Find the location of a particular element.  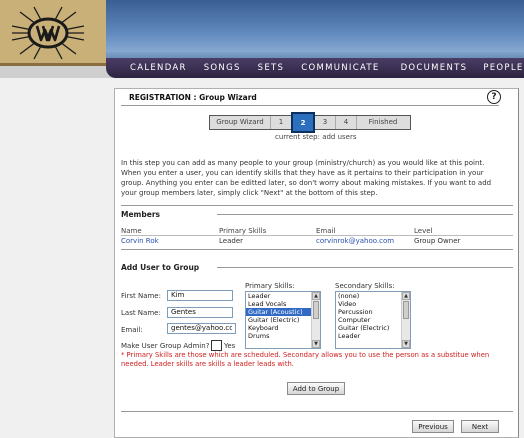

current-step-text: current step: add users is located at coordinates (316, 137).